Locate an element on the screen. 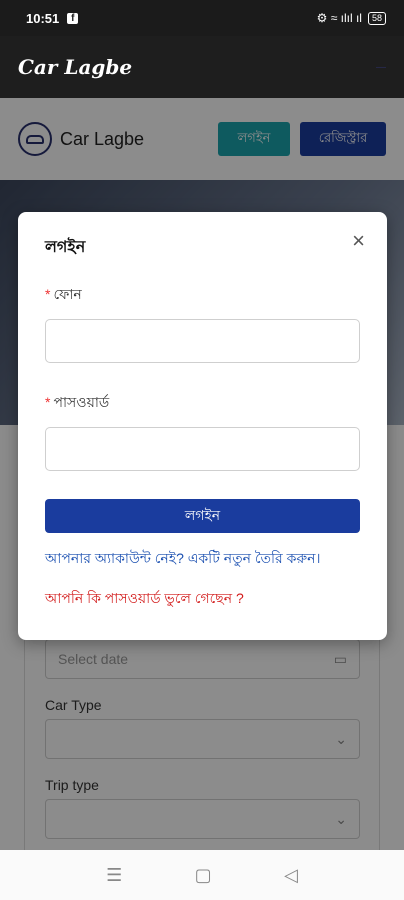 The height and width of the screenshot is (900, 404). password-input is located at coordinates (202, 449).